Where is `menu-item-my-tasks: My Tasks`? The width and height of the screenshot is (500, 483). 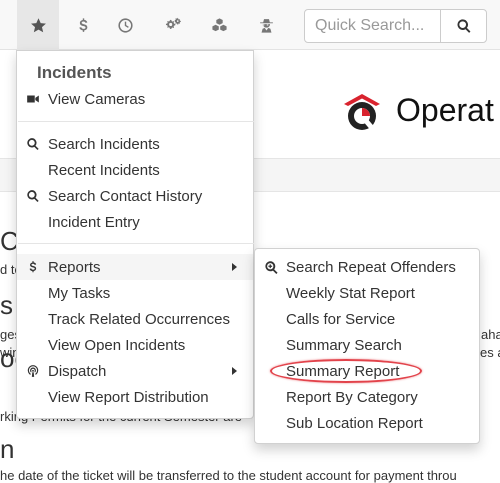
menu-item-my-tasks: My Tasks is located at coordinates (135, 293).